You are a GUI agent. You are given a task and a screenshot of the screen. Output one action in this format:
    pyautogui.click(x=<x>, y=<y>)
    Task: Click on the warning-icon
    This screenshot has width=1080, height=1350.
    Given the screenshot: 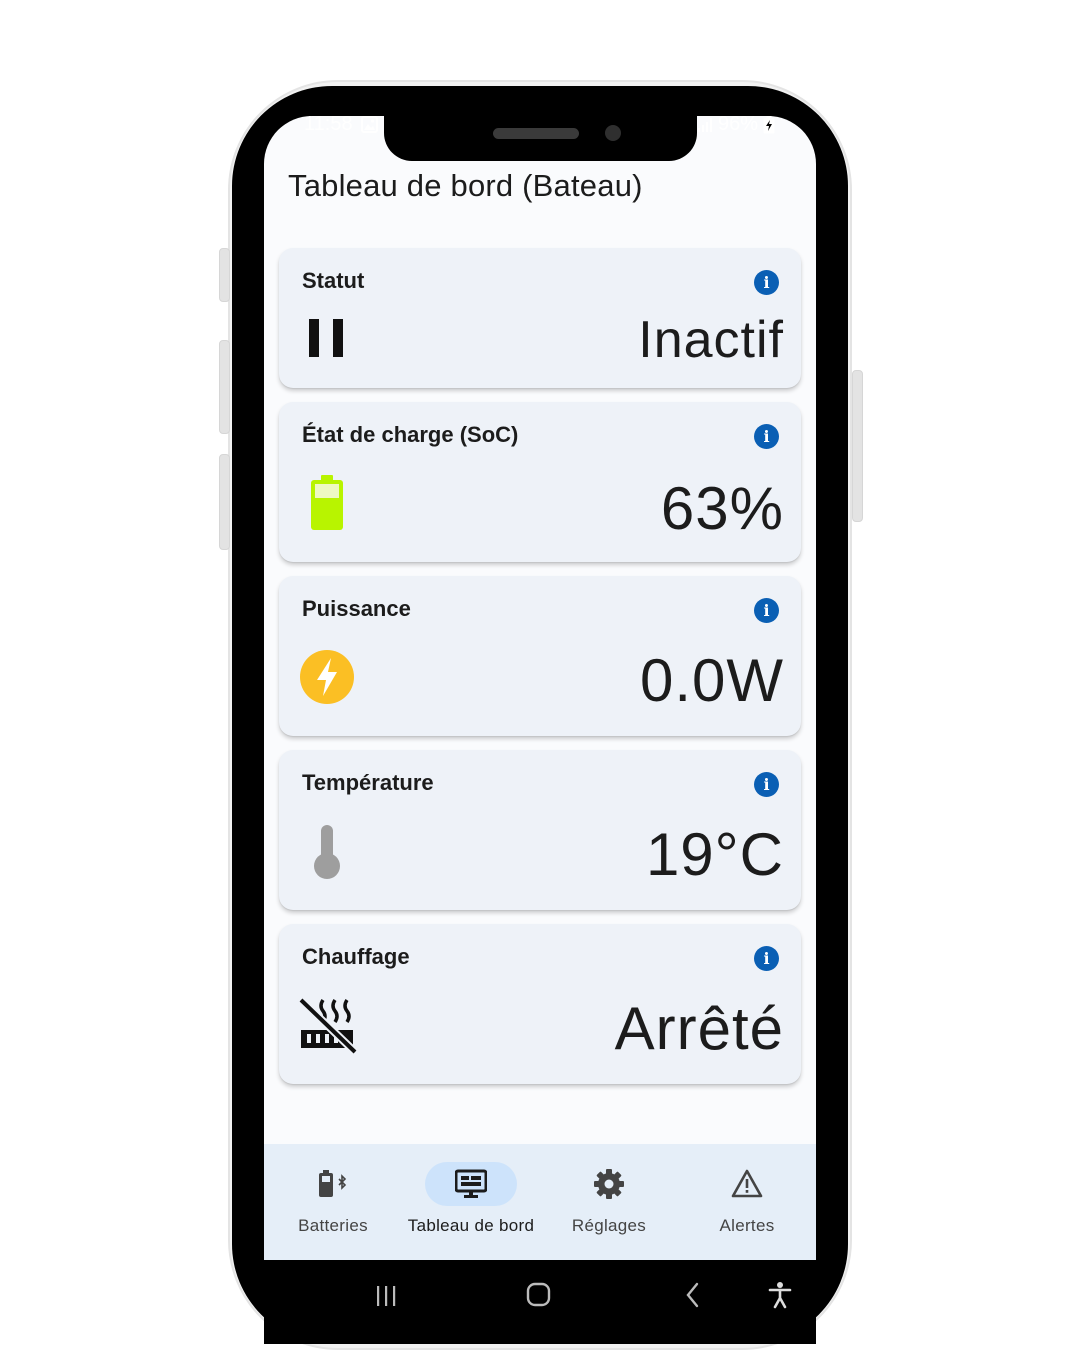 What is the action you would take?
    pyautogui.click(x=747, y=1183)
    